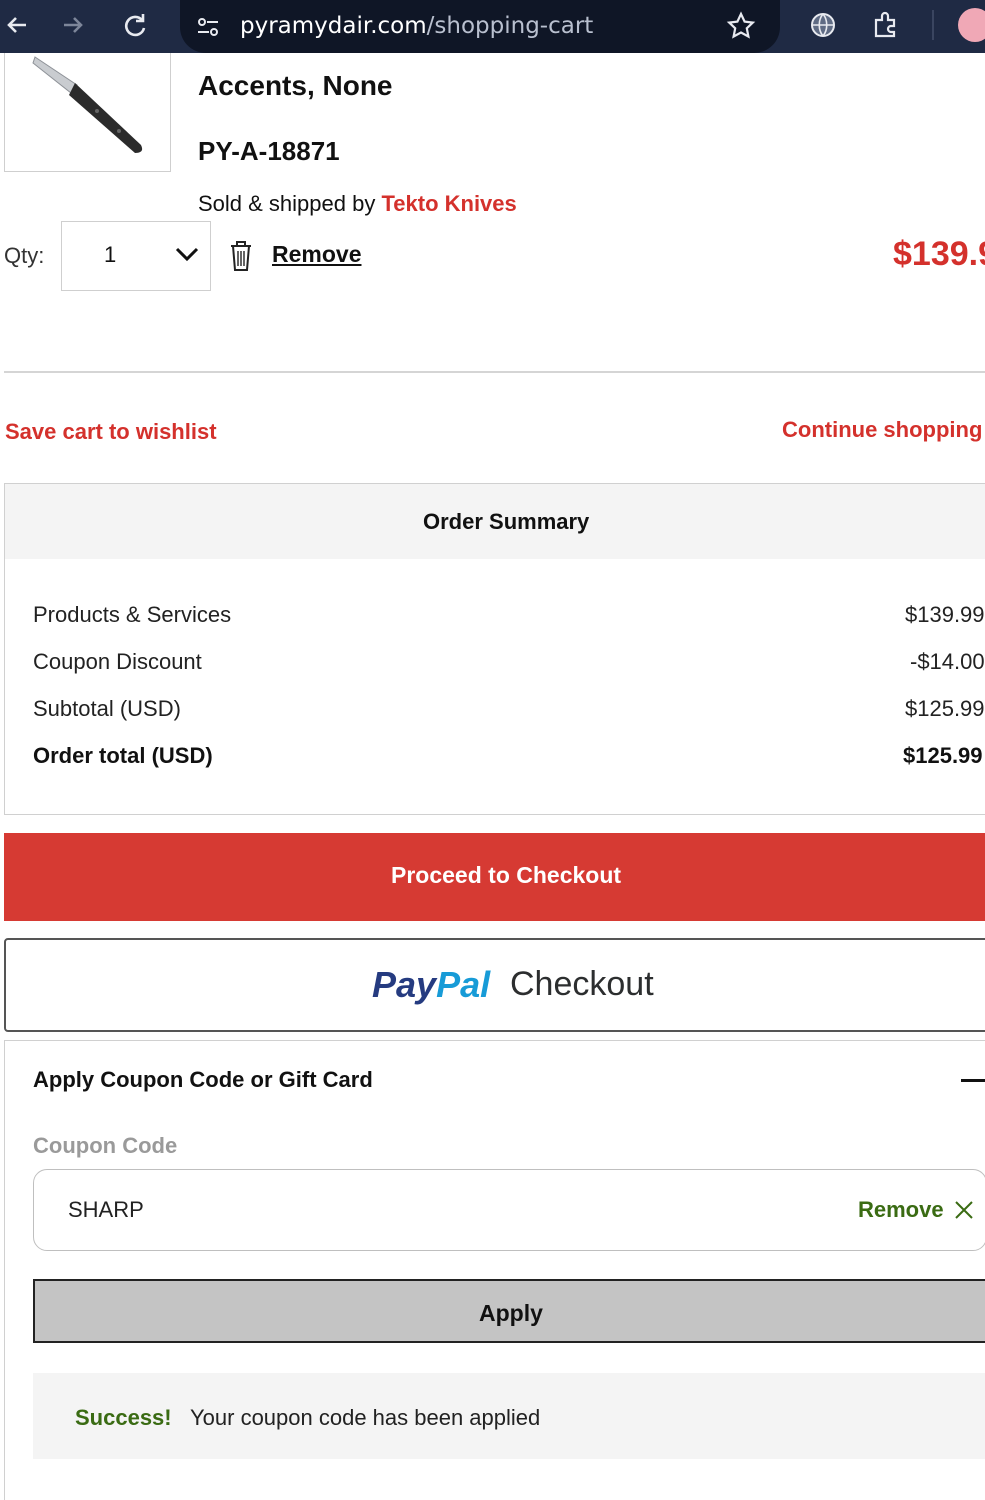 This screenshot has width=985, height=1500. I want to click on collapse-minus-icon, so click(973, 1080).